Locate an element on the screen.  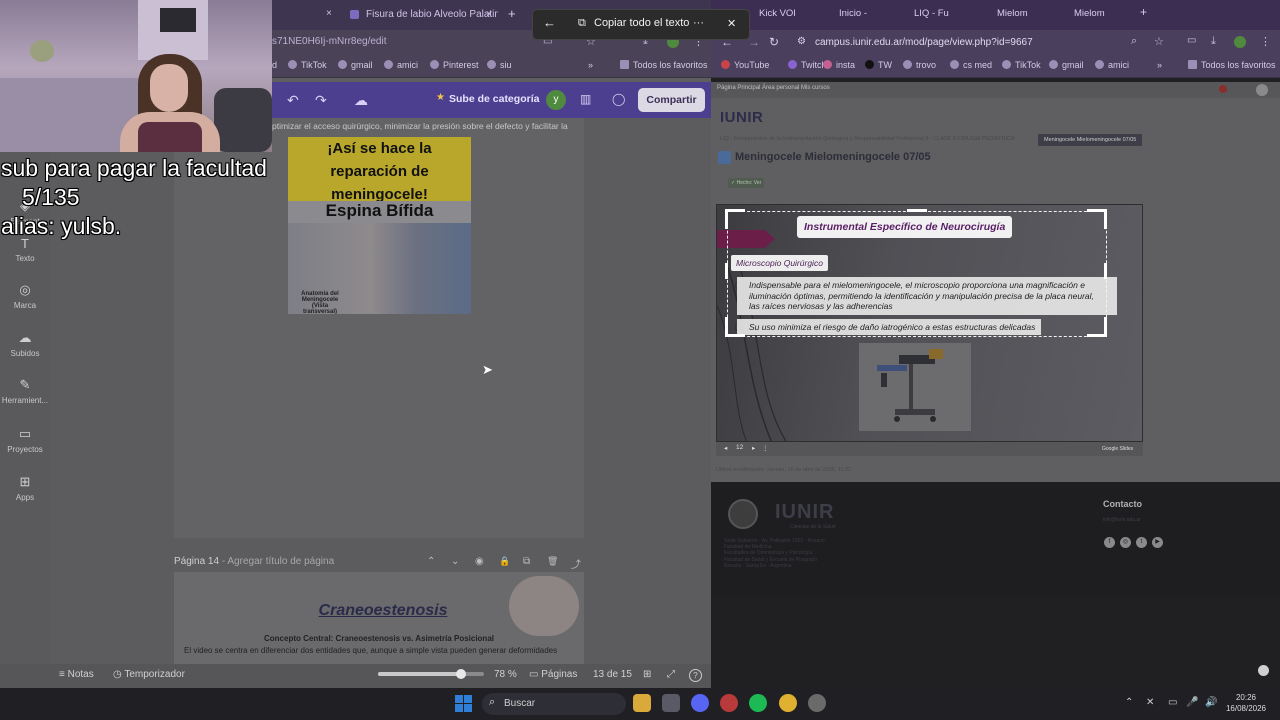
page-14-label: Página 14 - Agregar título de página is located at coordinates (254, 561).